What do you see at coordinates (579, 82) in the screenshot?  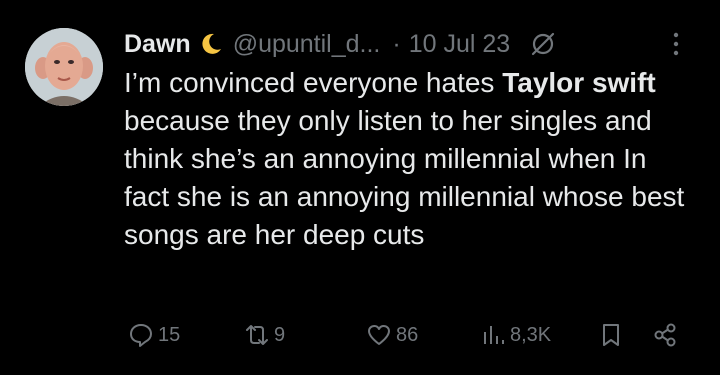 I see `tweet-text-bold: Taylor swift` at bounding box center [579, 82].